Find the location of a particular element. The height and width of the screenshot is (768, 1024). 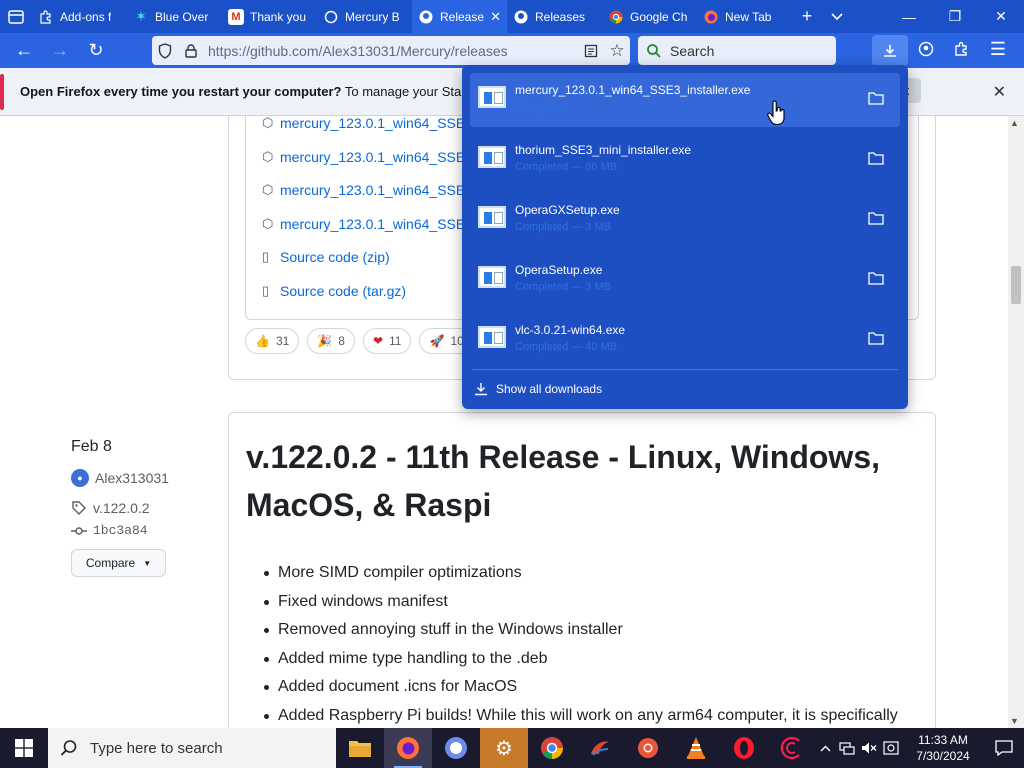

close-tab-icon: ✕ is located at coordinates (495, 17).